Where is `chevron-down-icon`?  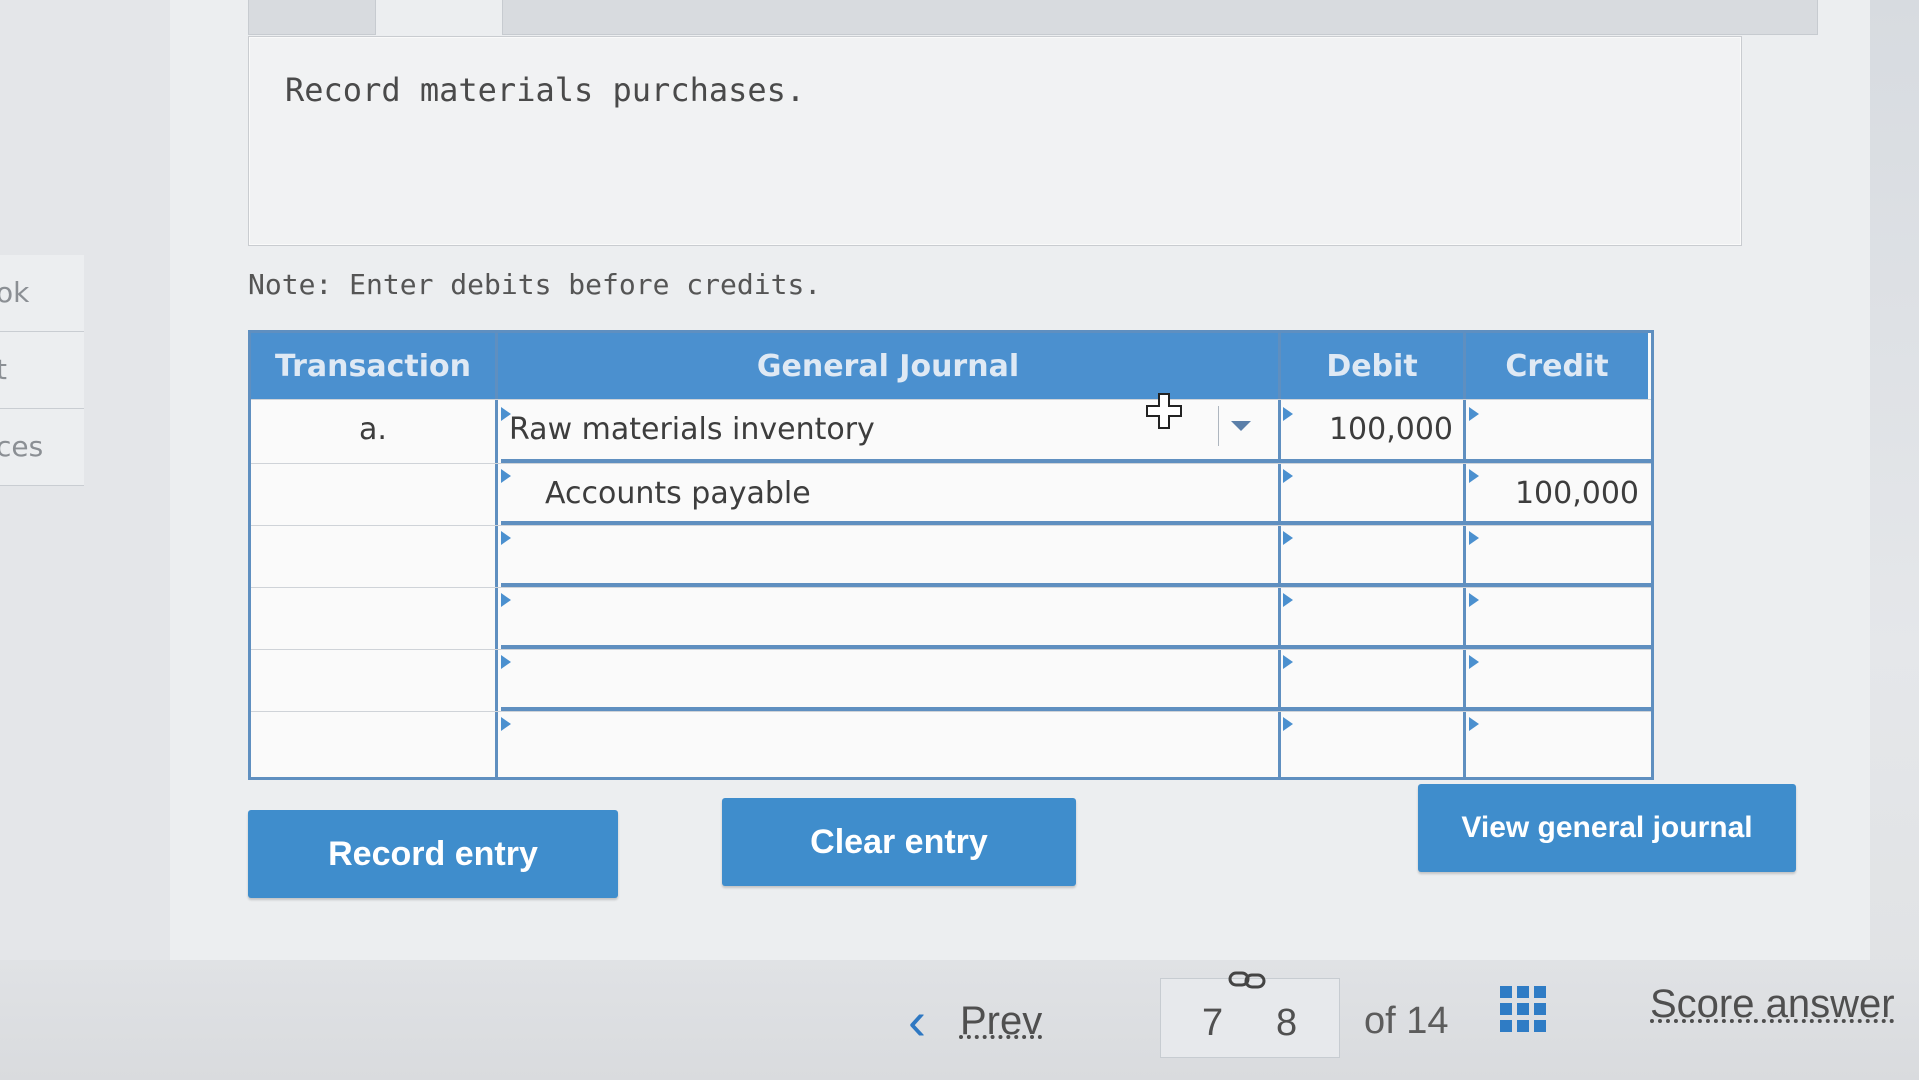 chevron-down-icon is located at coordinates (1241, 426).